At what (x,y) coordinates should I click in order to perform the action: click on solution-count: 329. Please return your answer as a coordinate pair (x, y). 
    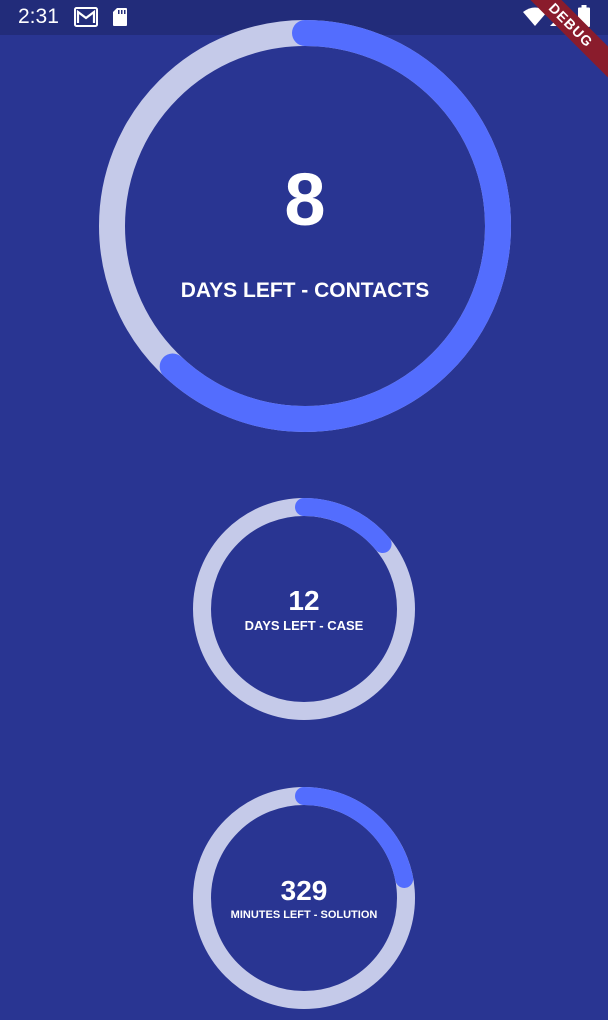
    Looking at the image, I should click on (304, 890).